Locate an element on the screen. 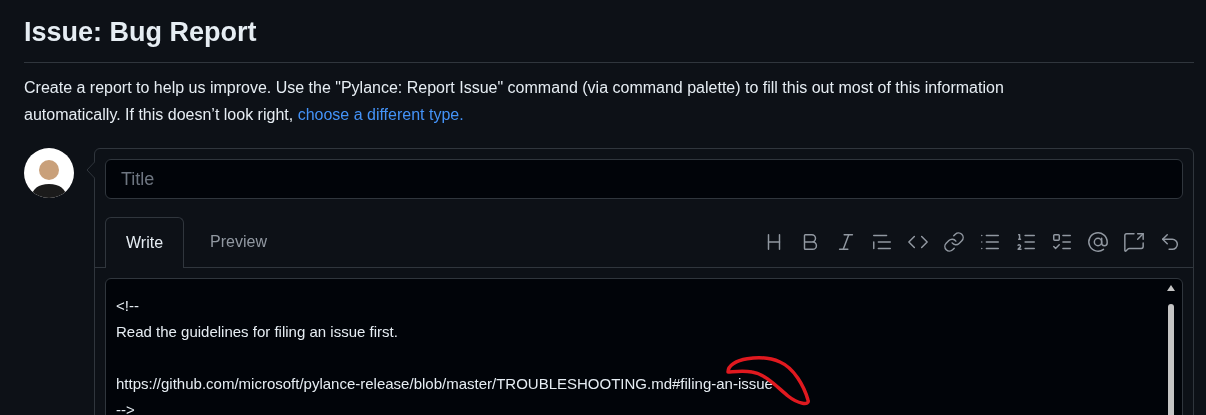  reply-icon is located at coordinates (1170, 242).